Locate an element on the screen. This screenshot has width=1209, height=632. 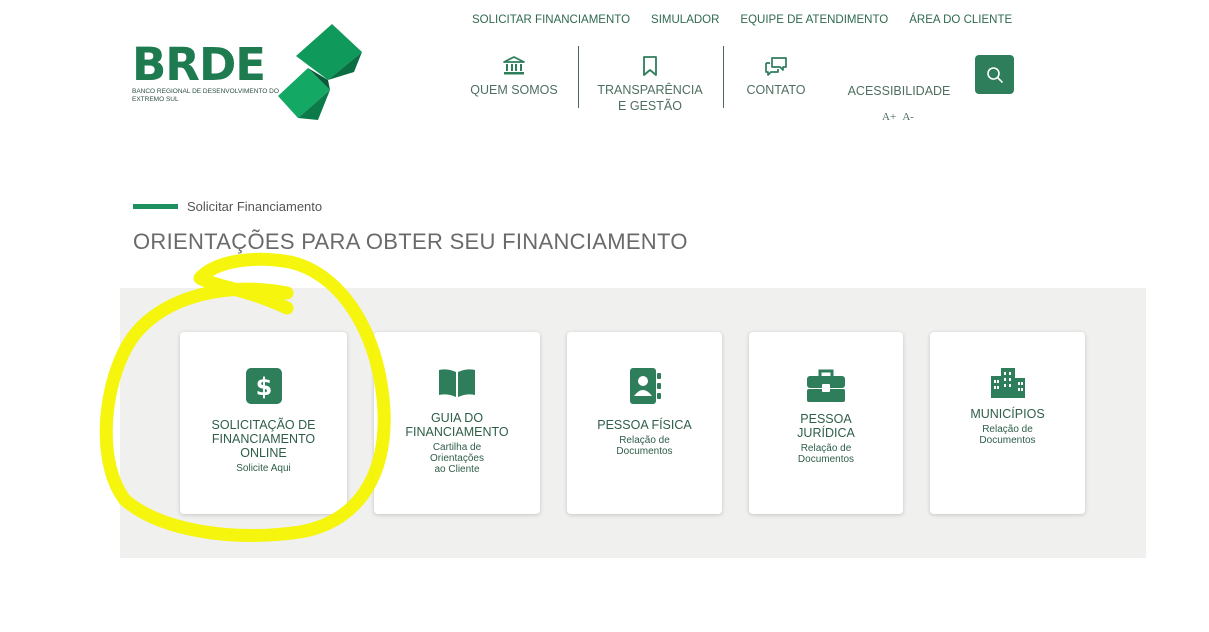
nav-transparencia-label-1: TRANSPARÊNCIA is located at coordinates (650, 90).